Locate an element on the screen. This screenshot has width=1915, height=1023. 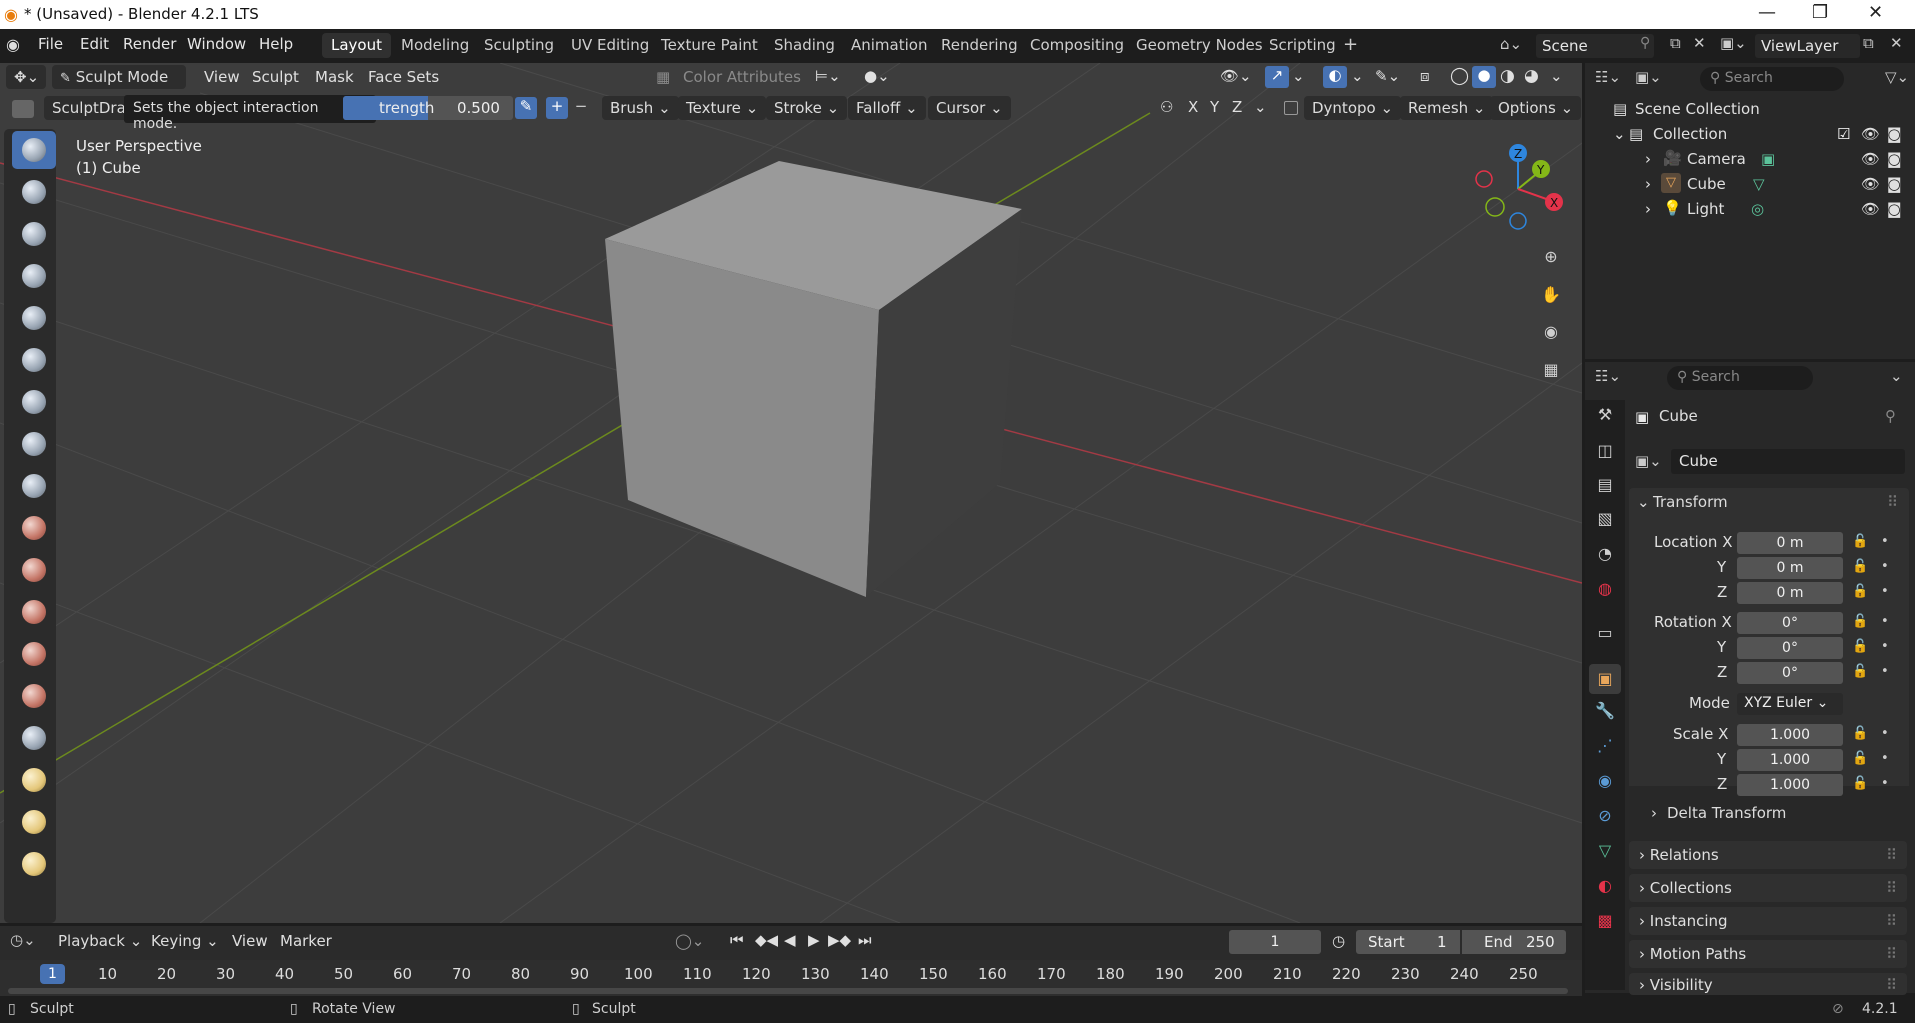
tab-texture-paint: Texture Paint is located at coordinates (709, 45).